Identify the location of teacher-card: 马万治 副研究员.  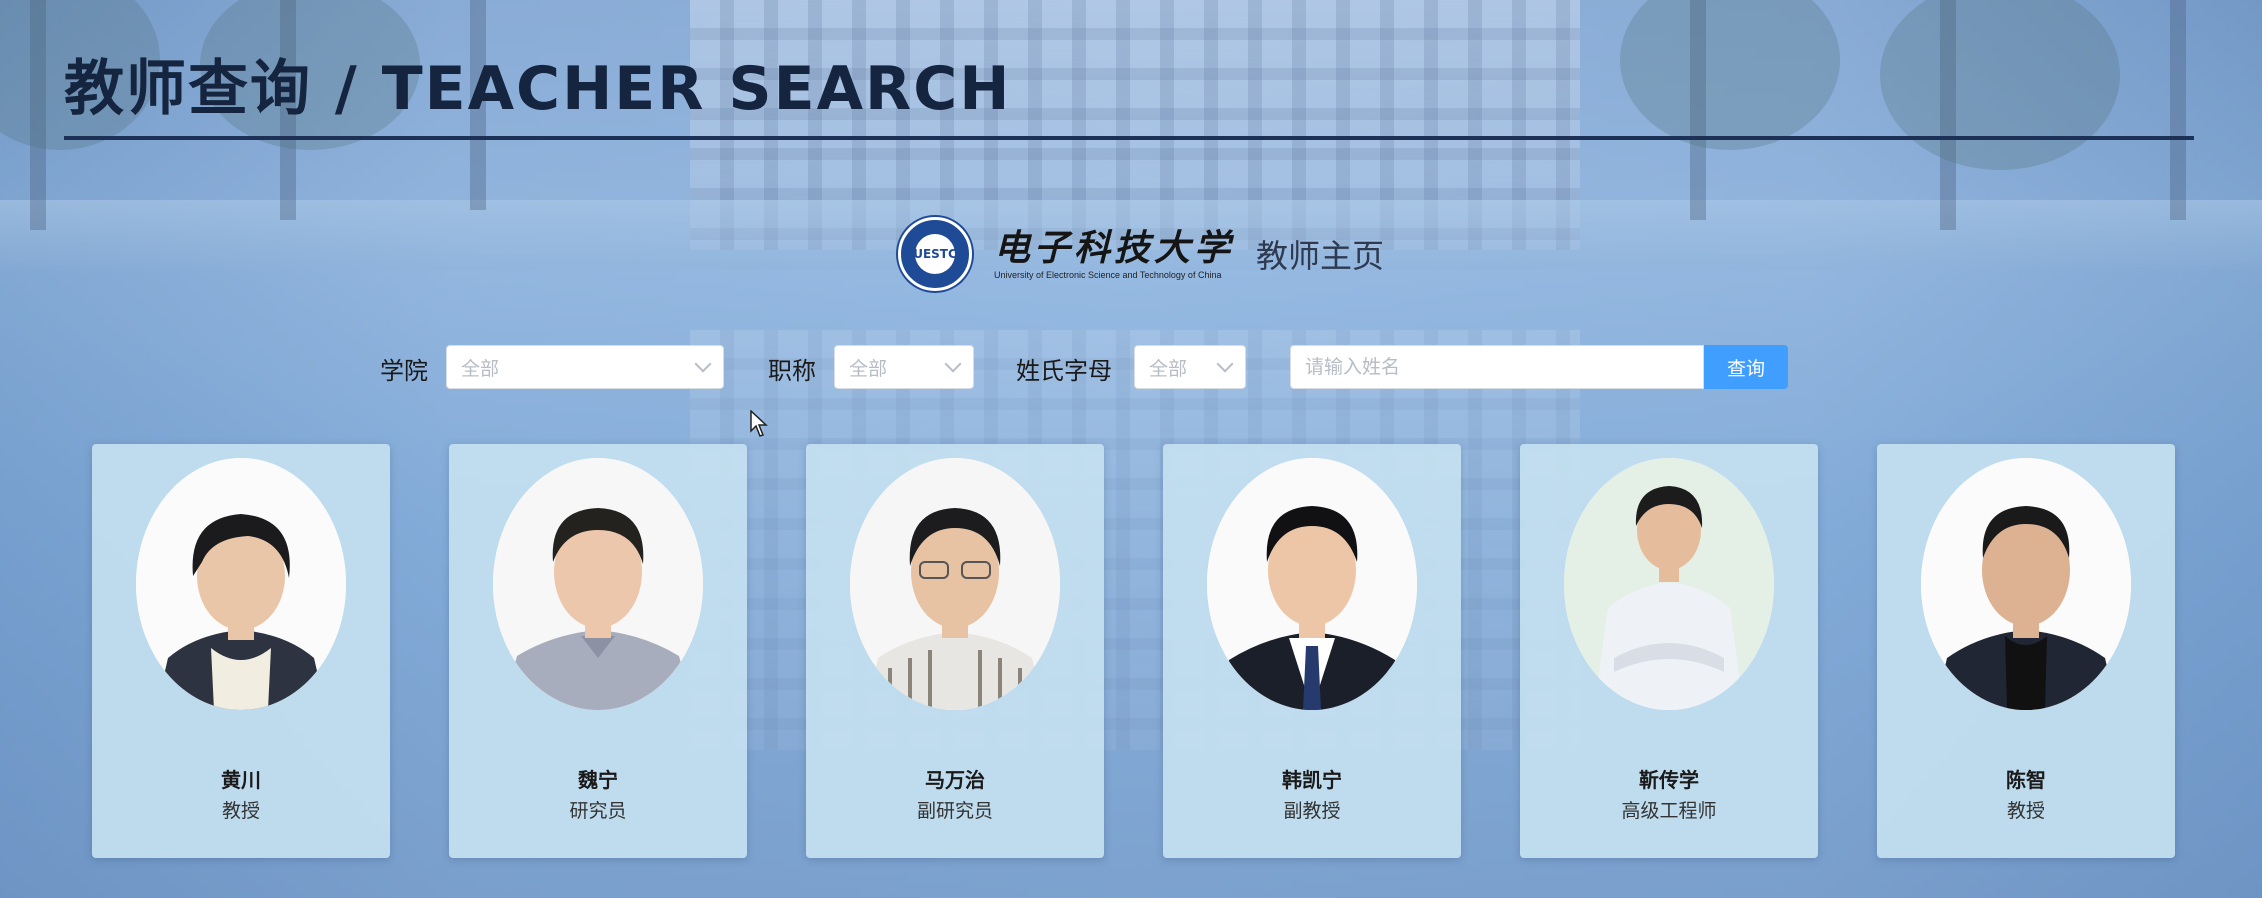
(955, 651).